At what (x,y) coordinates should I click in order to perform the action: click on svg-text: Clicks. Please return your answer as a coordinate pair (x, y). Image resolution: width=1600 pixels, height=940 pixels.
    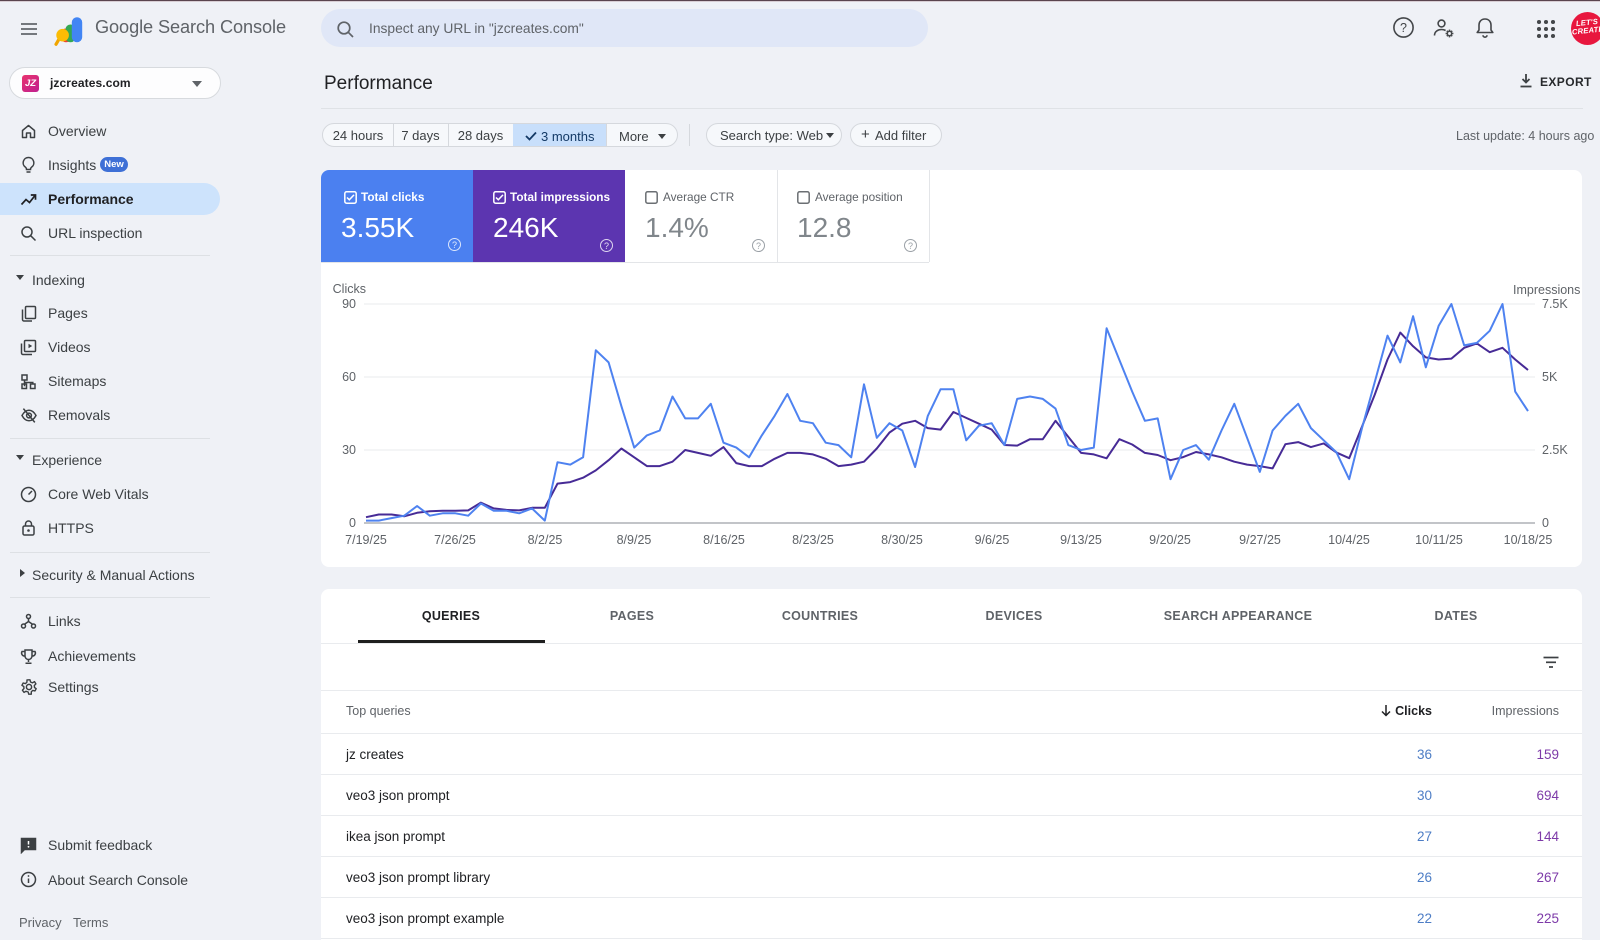
    Looking at the image, I should click on (349, 289).